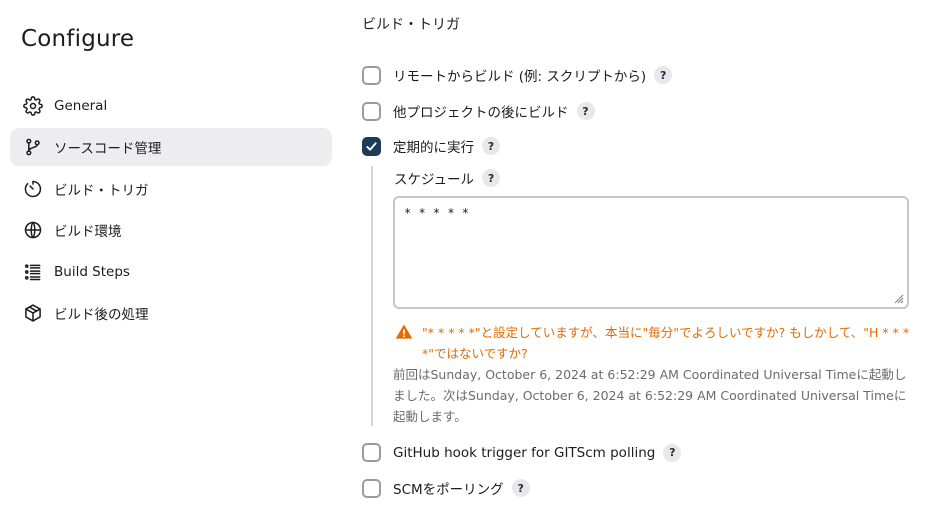  I want to click on option-label: GitHub hook trigger for GITScm polling, so click(524, 452).